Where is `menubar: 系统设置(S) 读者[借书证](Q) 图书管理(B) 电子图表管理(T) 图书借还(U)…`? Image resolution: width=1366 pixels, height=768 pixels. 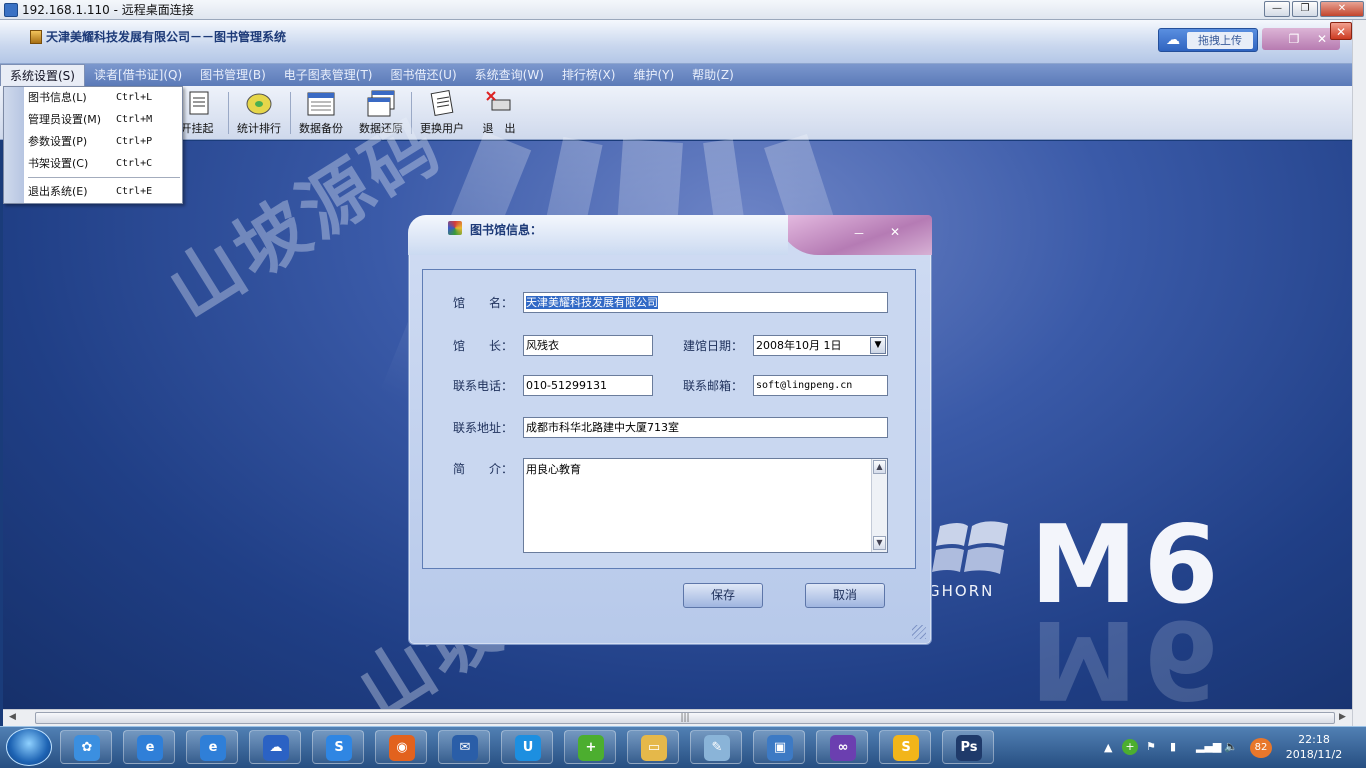 menubar: 系统设置(S) 读者[借书证](Q) 图书管理(B) 电子图表管理(T) 图书借还(U)… is located at coordinates (676, 75).